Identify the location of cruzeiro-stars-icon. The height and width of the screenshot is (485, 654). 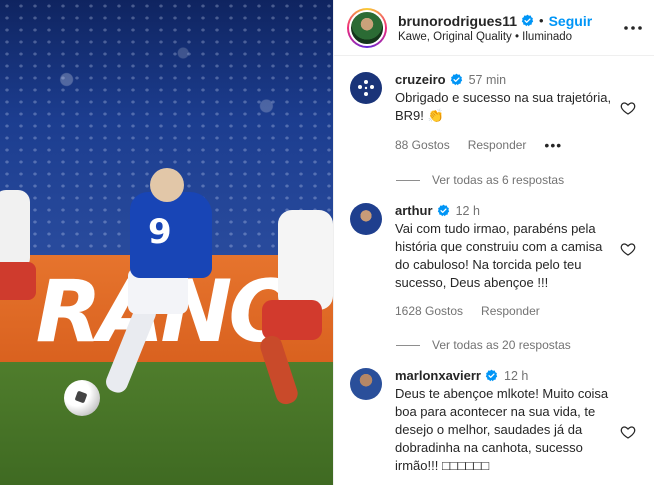
(366, 88).